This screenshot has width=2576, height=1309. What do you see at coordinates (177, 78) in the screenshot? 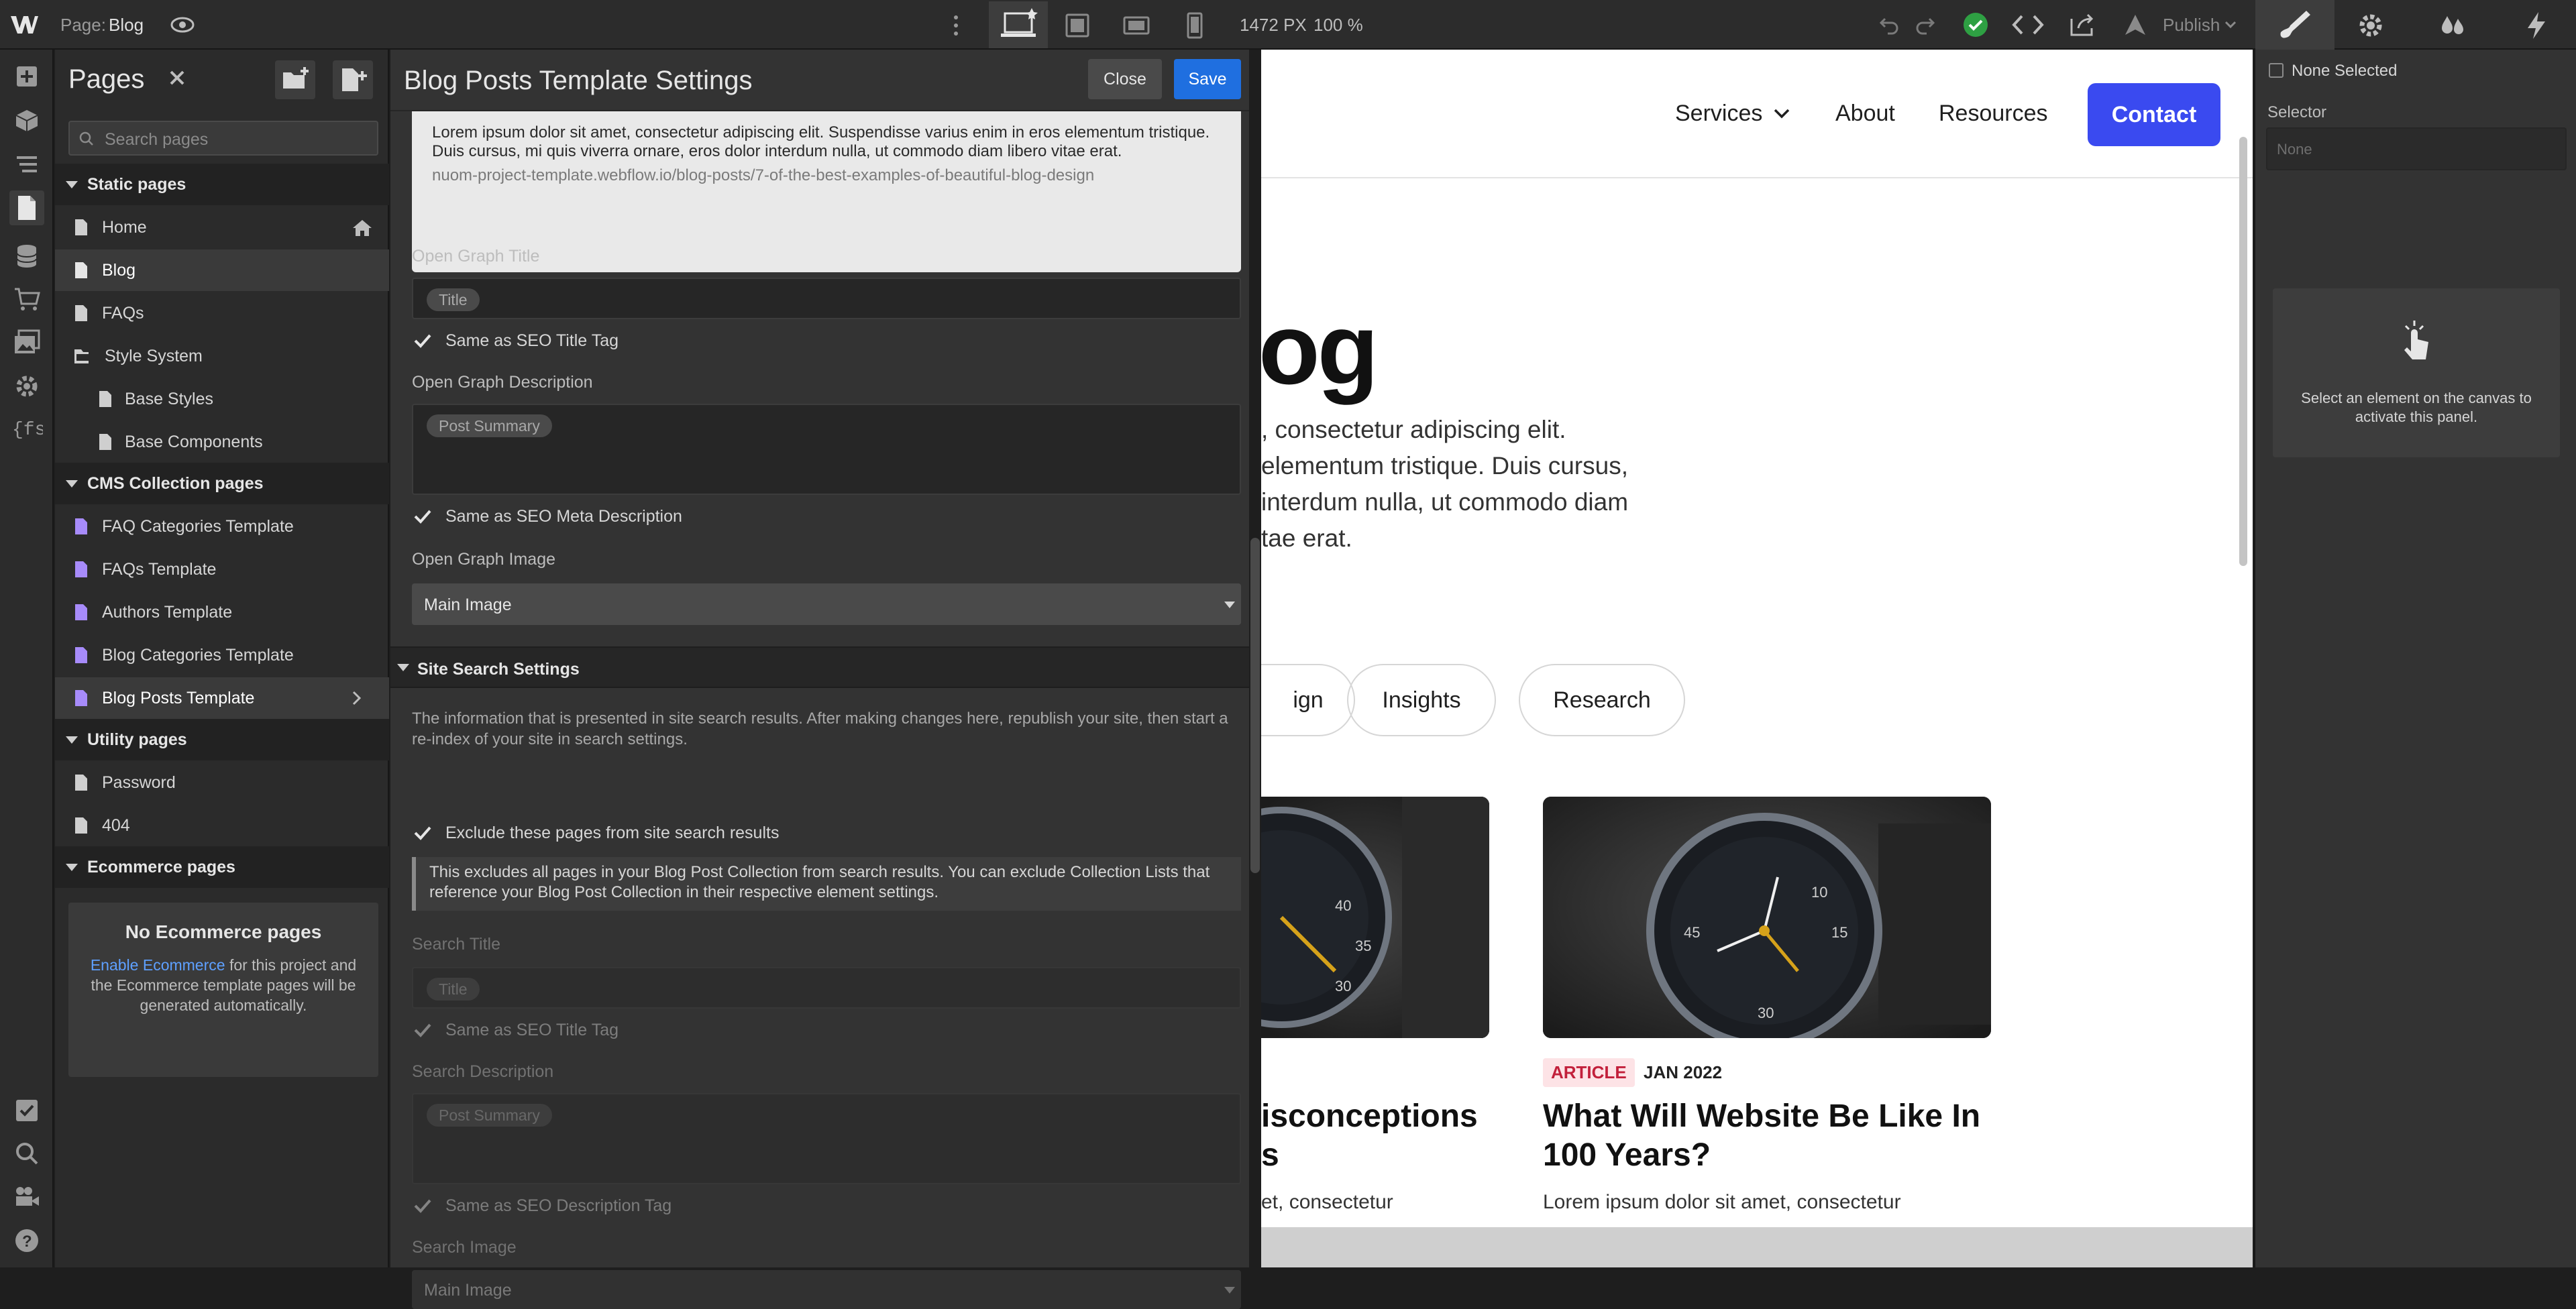
I see `close-icon` at bounding box center [177, 78].